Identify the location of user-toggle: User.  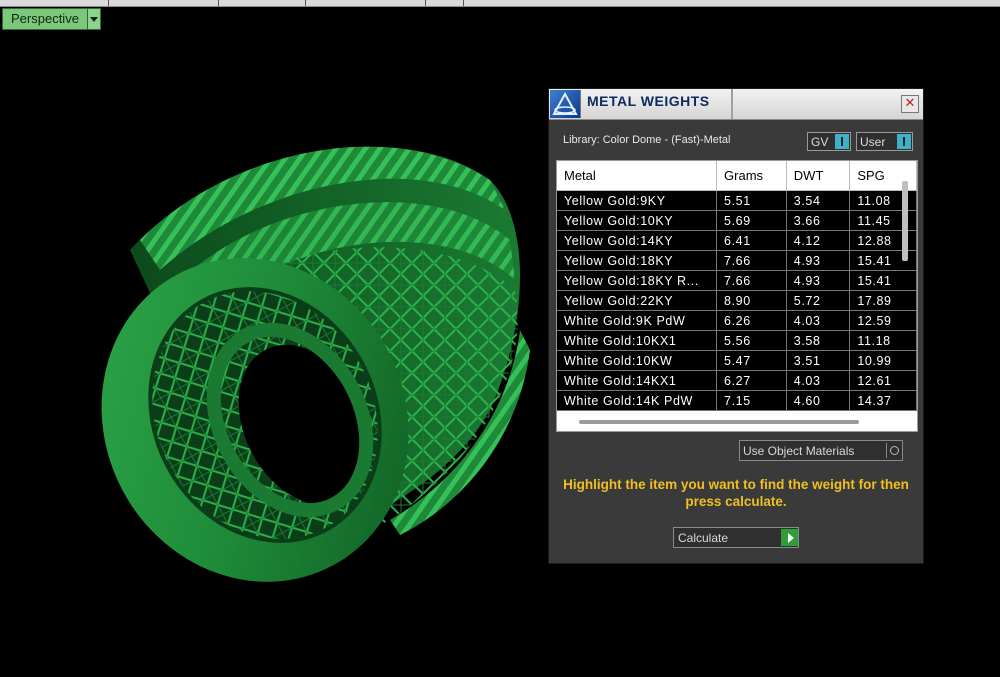
(884, 141).